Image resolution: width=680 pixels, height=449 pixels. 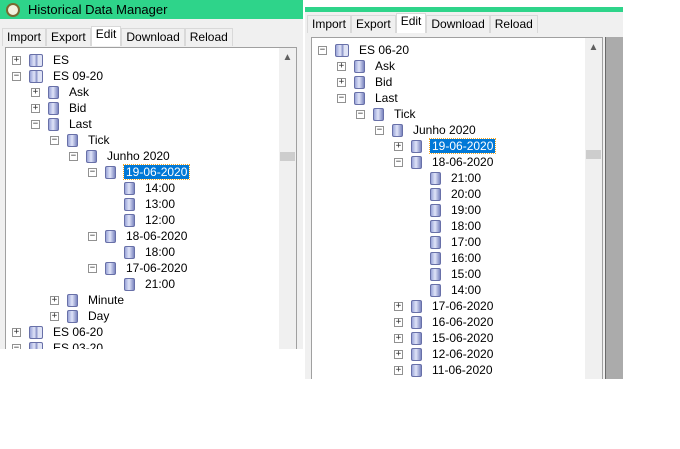 I want to click on tree-node: 15:00, so click(x=448, y=274).